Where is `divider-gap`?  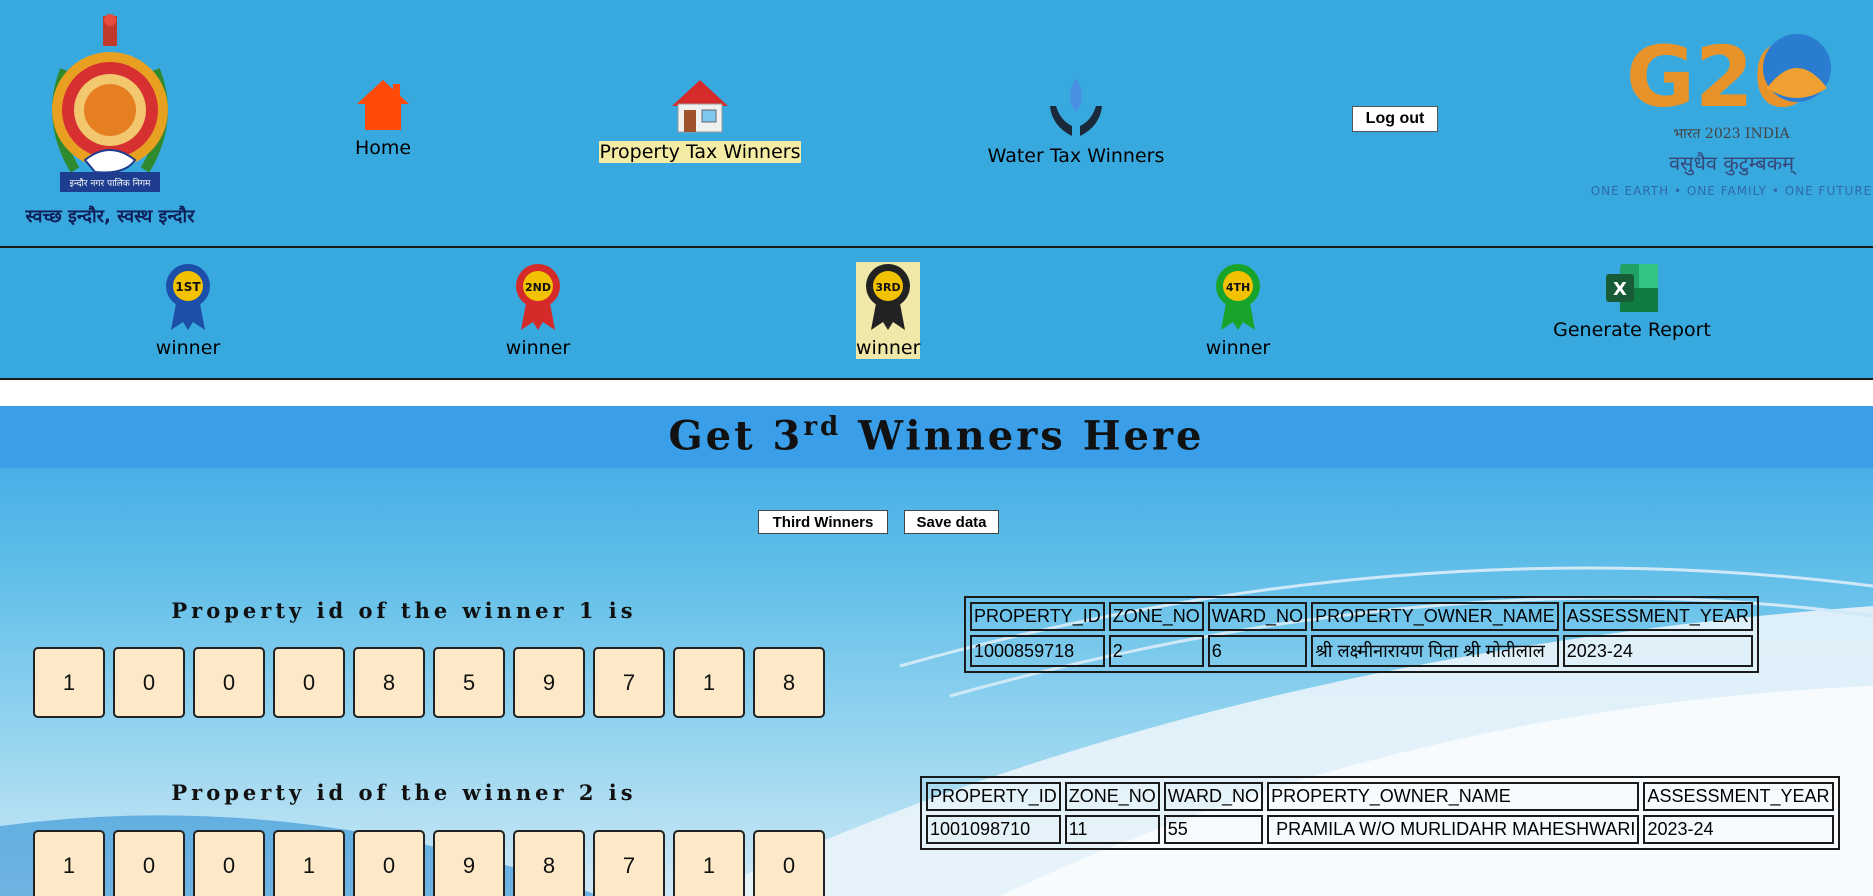
divider-gap is located at coordinates (936, 393).